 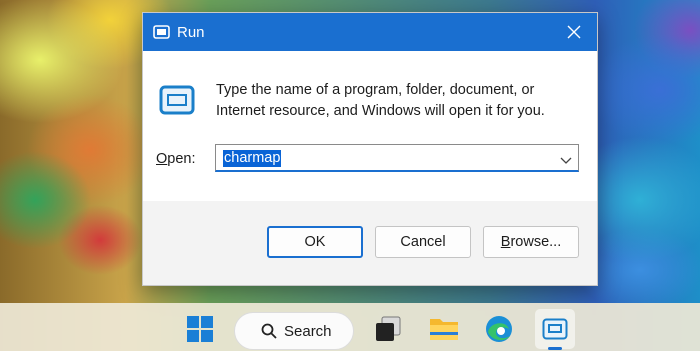 I want to click on open-input-value: charmap, so click(x=252, y=158).